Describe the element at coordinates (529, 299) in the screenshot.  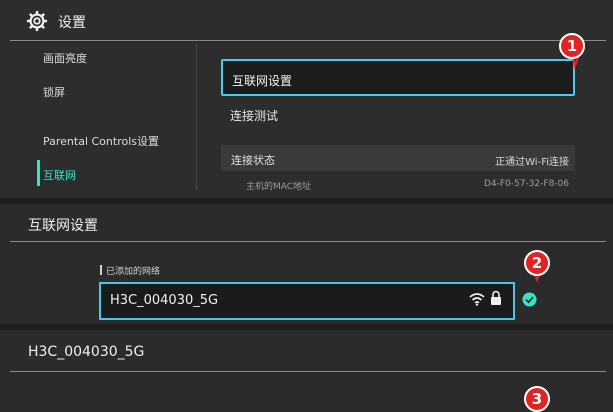
I see `connected-check-icon` at that location.